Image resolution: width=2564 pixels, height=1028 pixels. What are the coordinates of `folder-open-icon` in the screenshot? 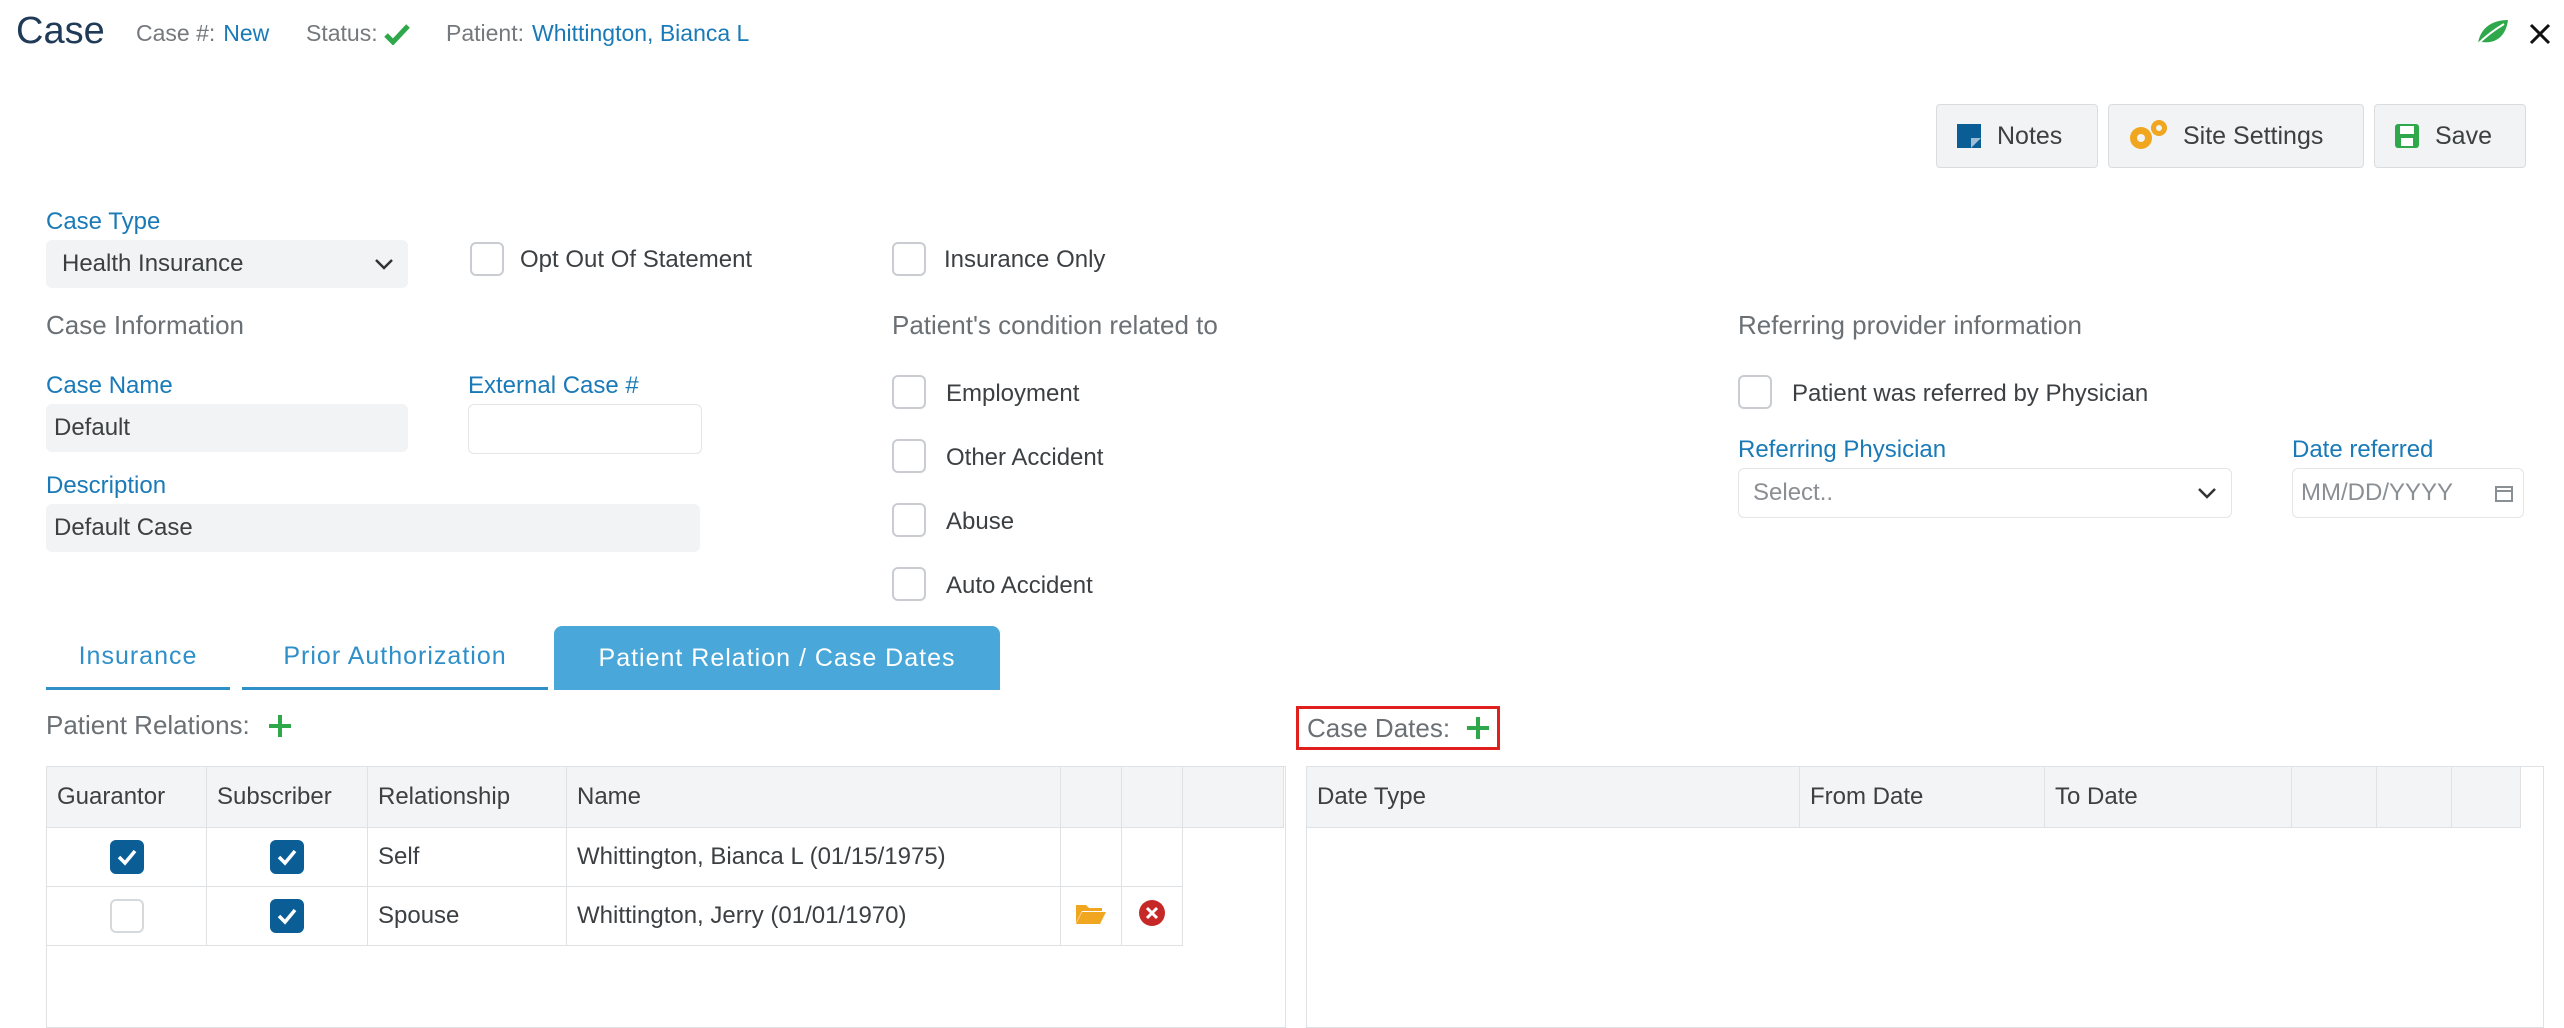 It's located at (1091, 913).